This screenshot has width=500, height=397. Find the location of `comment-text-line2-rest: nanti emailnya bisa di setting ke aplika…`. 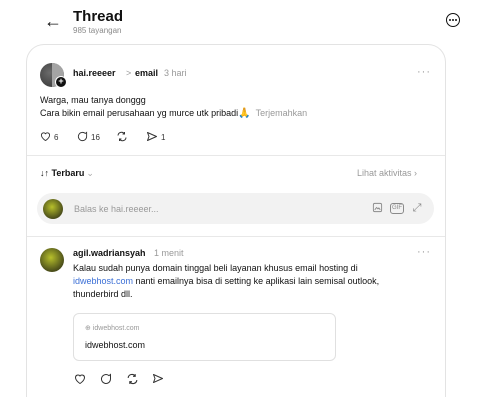

comment-text-line2-rest: nanti emailnya bisa di setting ke aplika… is located at coordinates (256, 281).